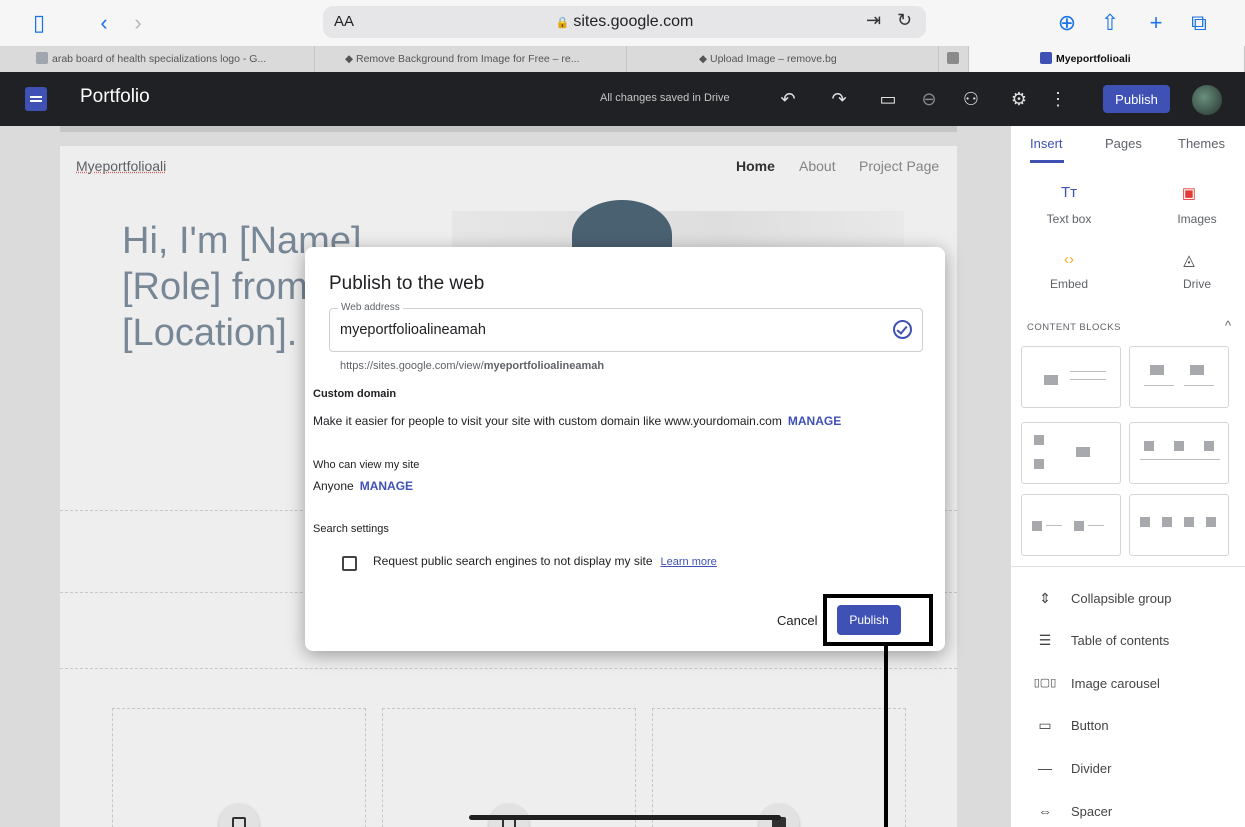 This screenshot has width=1245, height=827. I want to click on tab-3: ◆ Upload Image – remove.bg, so click(783, 59).